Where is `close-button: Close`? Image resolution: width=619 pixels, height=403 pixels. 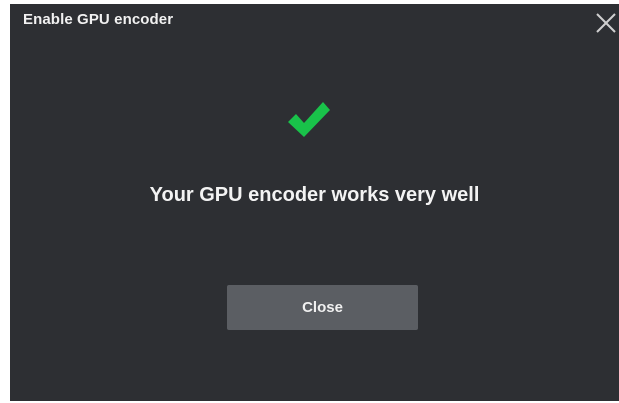
close-button: Close is located at coordinates (322, 307).